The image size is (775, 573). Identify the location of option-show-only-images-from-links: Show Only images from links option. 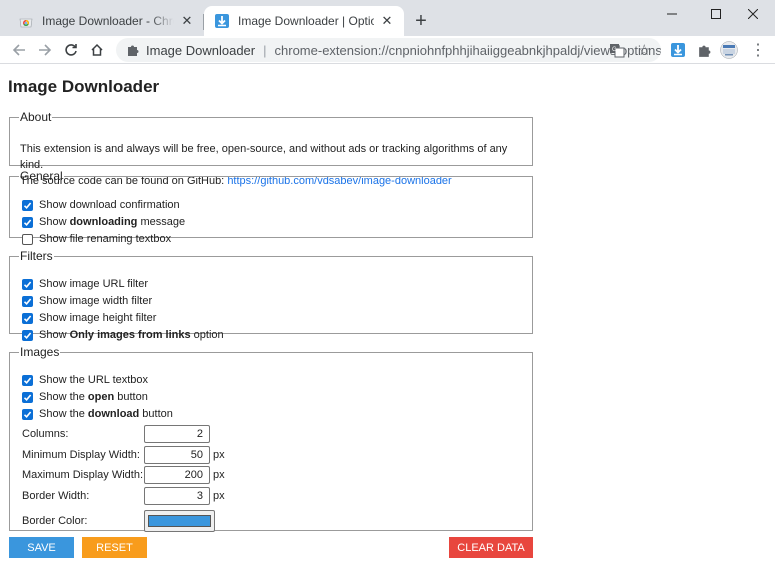
(123, 335).